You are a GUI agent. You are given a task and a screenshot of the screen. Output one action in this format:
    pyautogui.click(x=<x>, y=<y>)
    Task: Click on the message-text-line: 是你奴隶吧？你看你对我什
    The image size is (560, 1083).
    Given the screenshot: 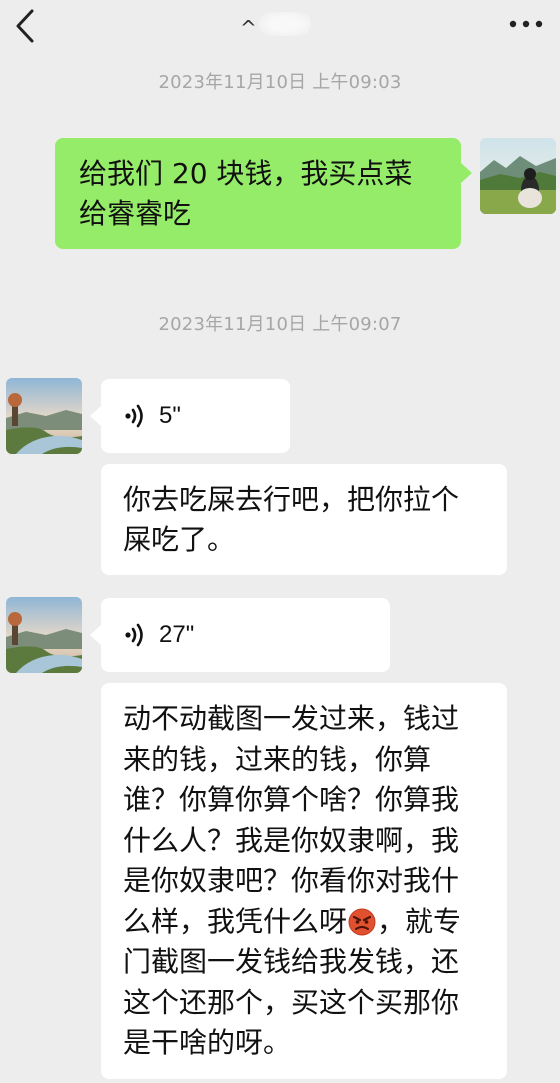 What is the action you would take?
    pyautogui.click(x=291, y=880)
    